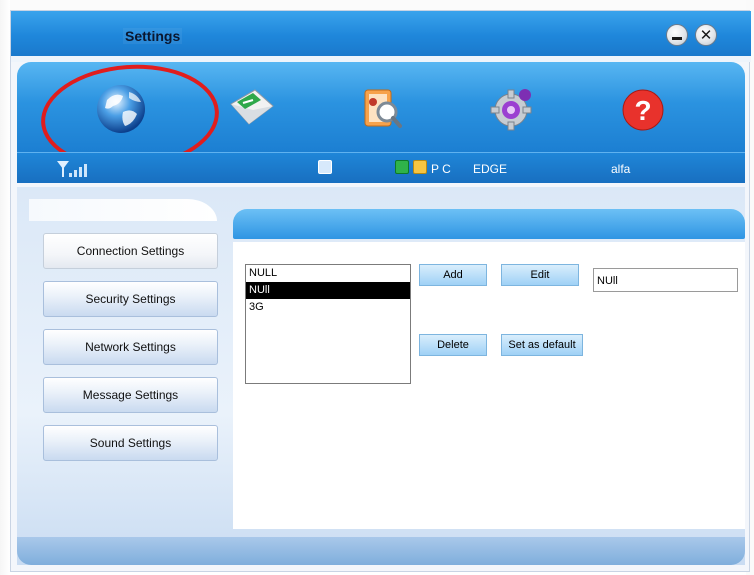 The height and width of the screenshot is (575, 754). What do you see at coordinates (130, 395) in the screenshot?
I see `sidebar-item-message-settings: Message Settings` at bounding box center [130, 395].